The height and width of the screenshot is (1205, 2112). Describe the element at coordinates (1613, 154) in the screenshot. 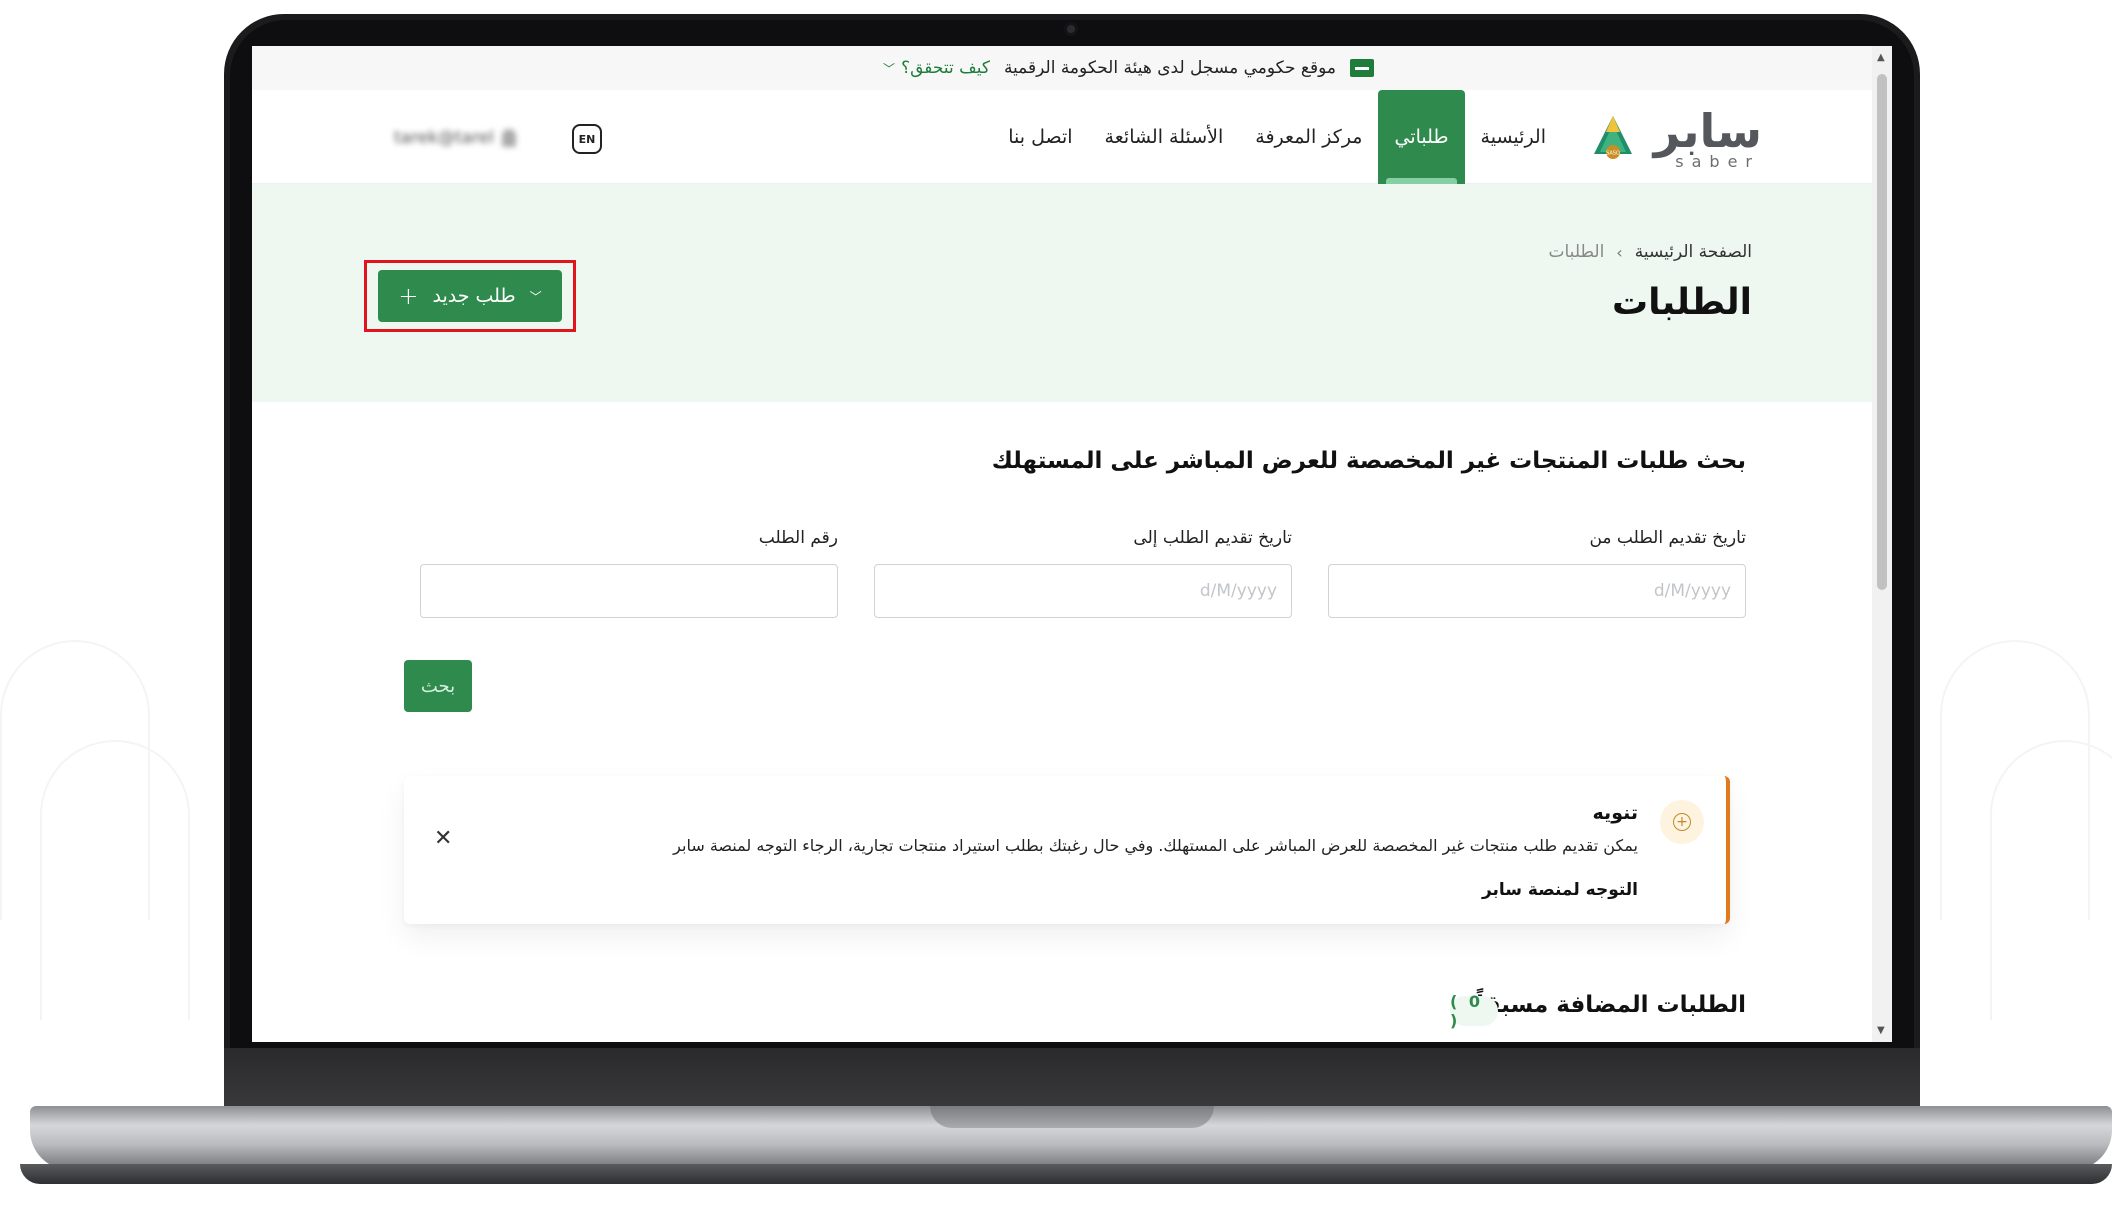

I see `logo-badge-text: SASO` at that location.